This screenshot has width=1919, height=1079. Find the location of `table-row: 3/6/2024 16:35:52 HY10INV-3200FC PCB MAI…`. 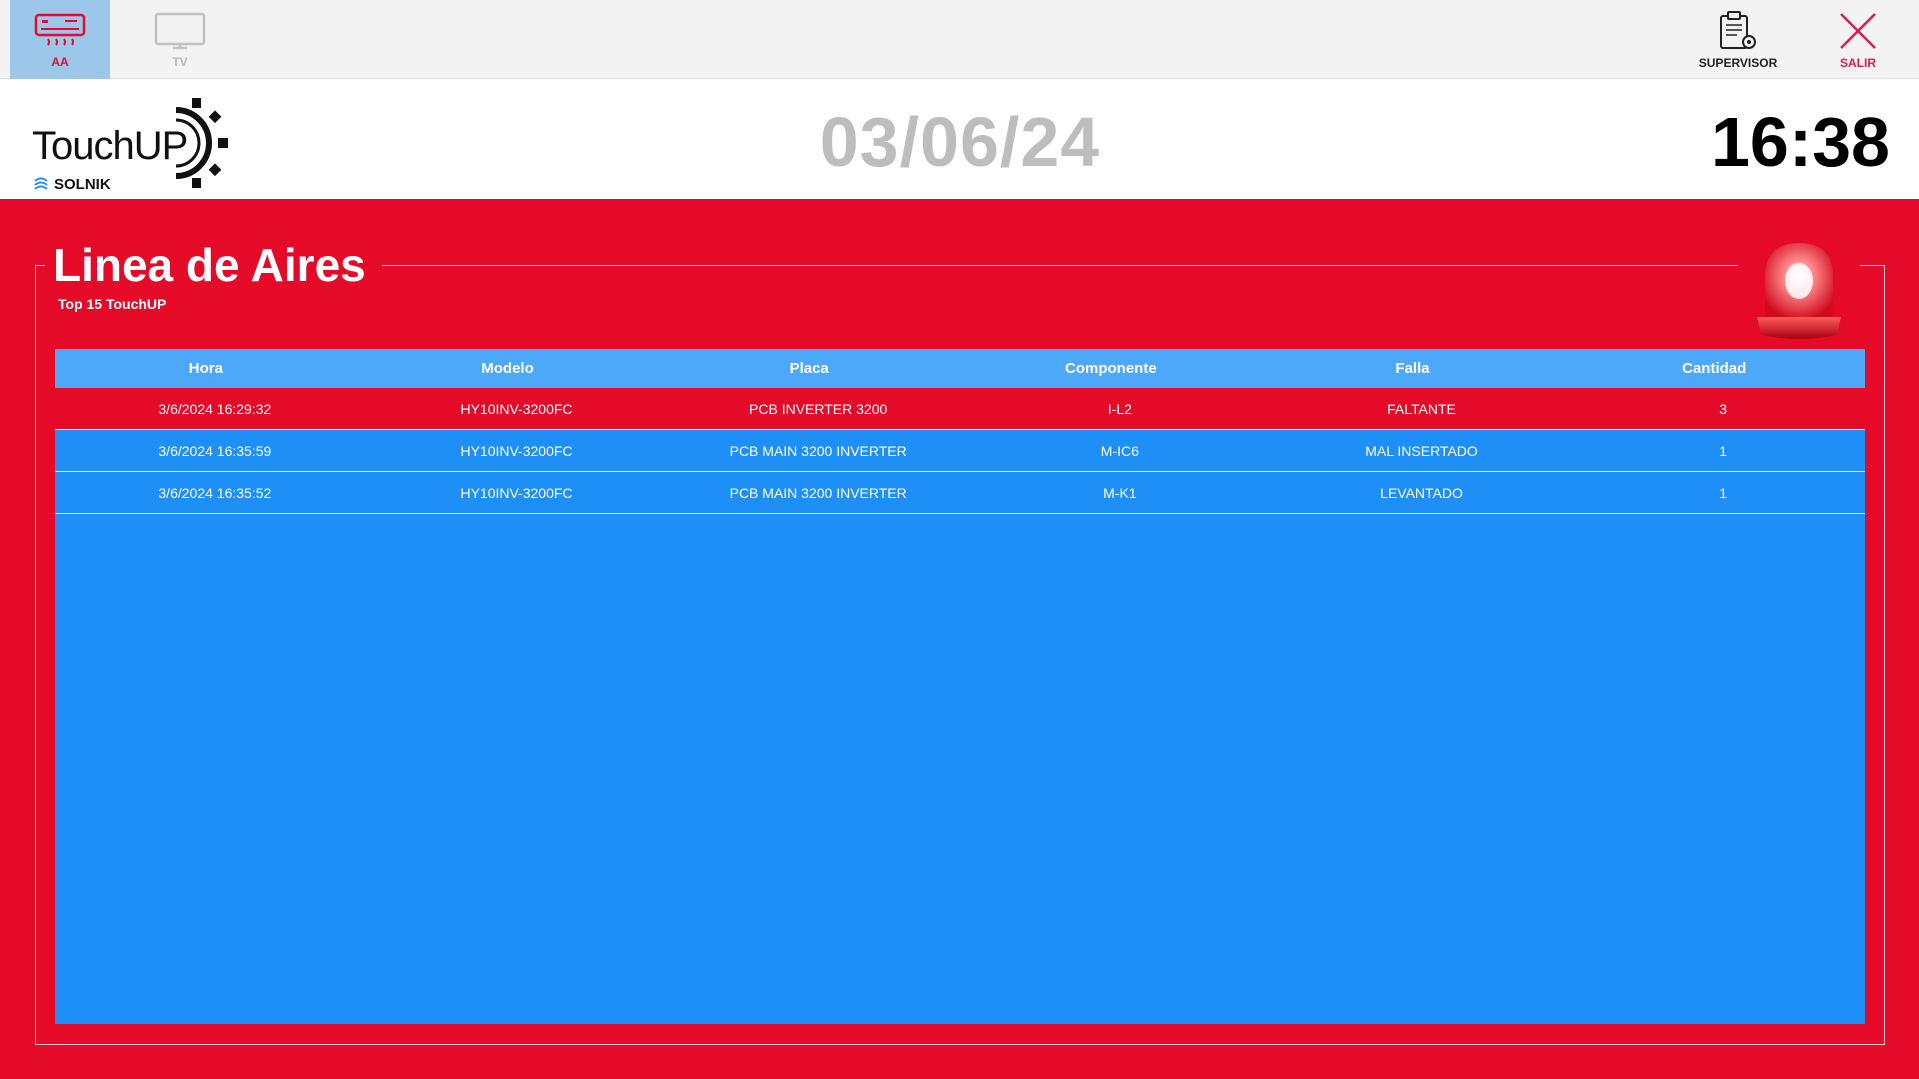

table-row: 3/6/2024 16:35:52 HY10INV-3200FC PCB MAI… is located at coordinates (960, 493).